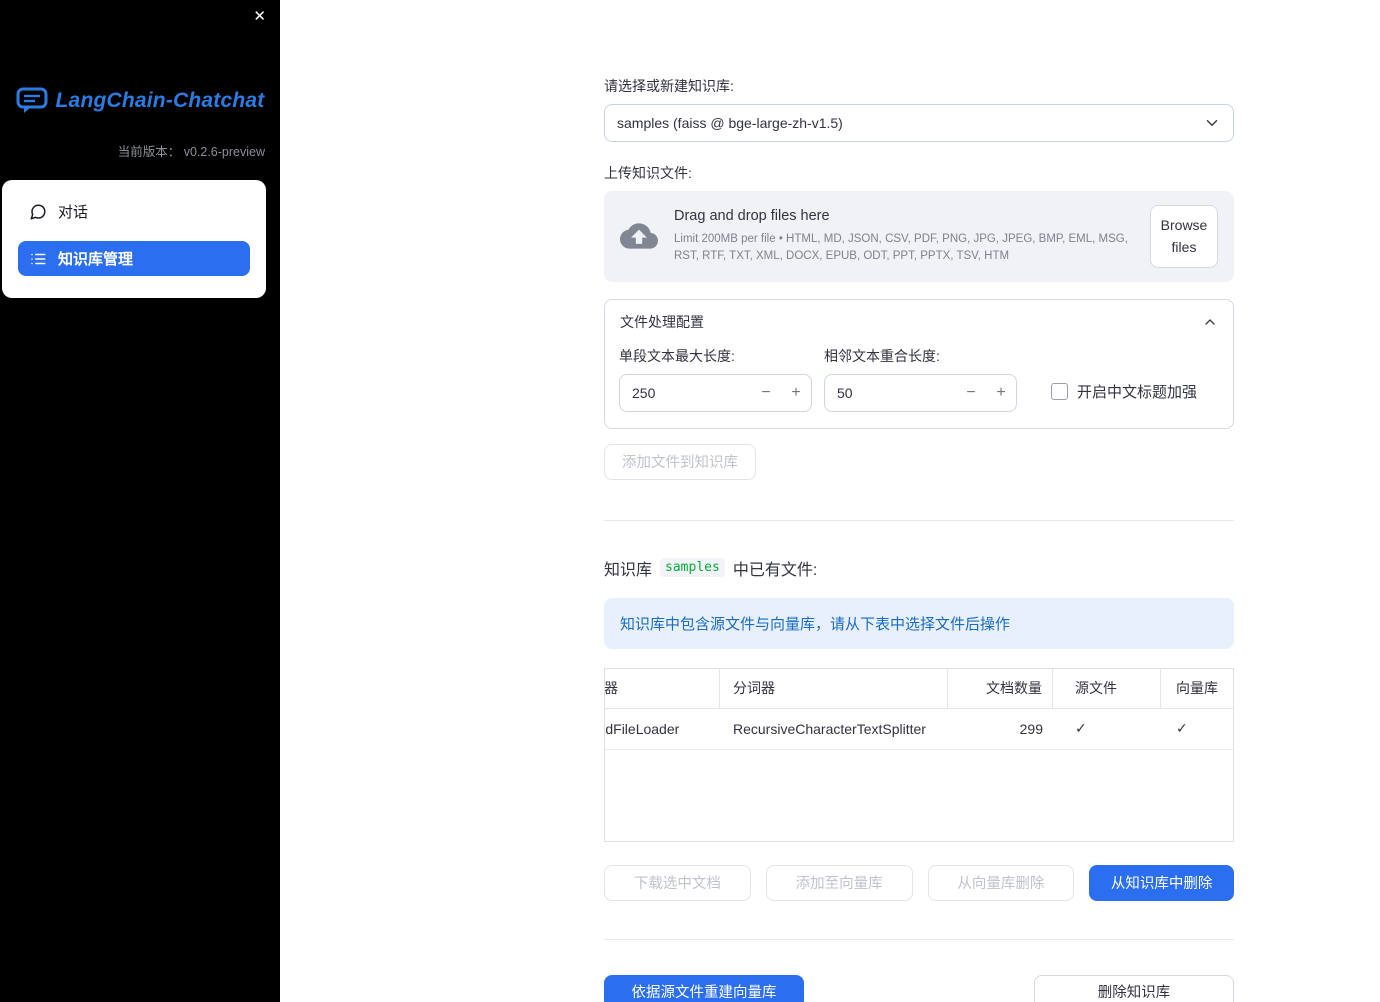  I want to click on add-files-button: 添加文件到知识库, so click(680, 461).